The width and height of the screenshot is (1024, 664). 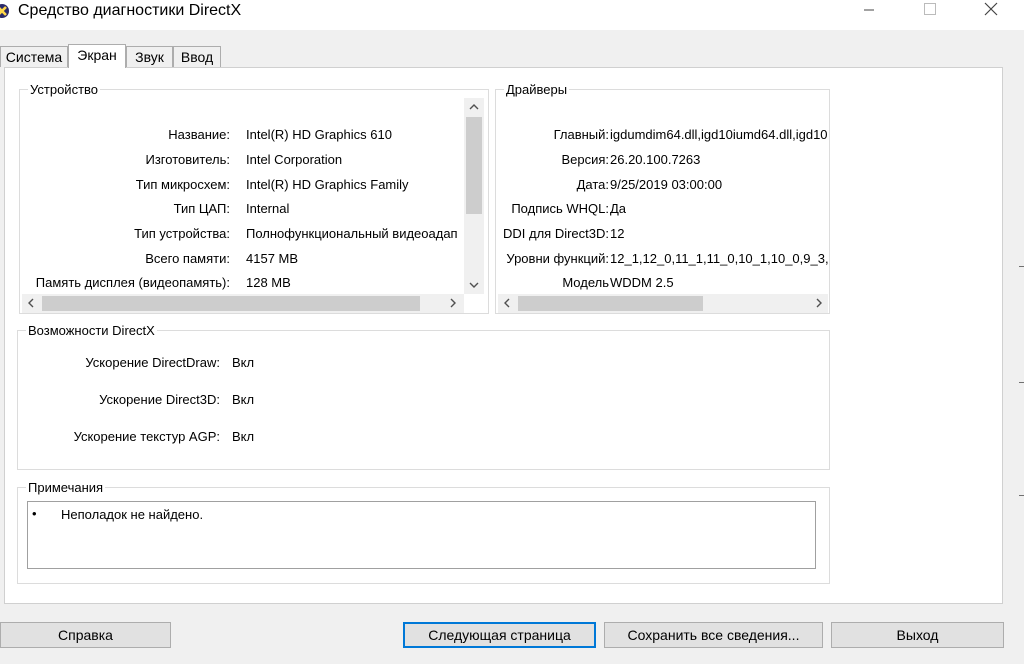 I want to click on driver-value: 12, so click(x=617, y=233).